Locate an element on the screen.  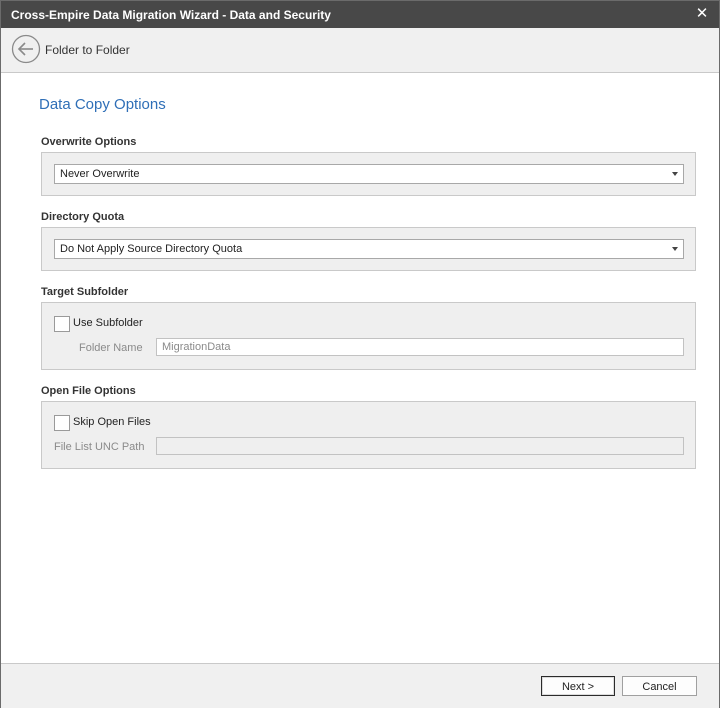
nav-bar: Folder to Folder is located at coordinates (360, 50).